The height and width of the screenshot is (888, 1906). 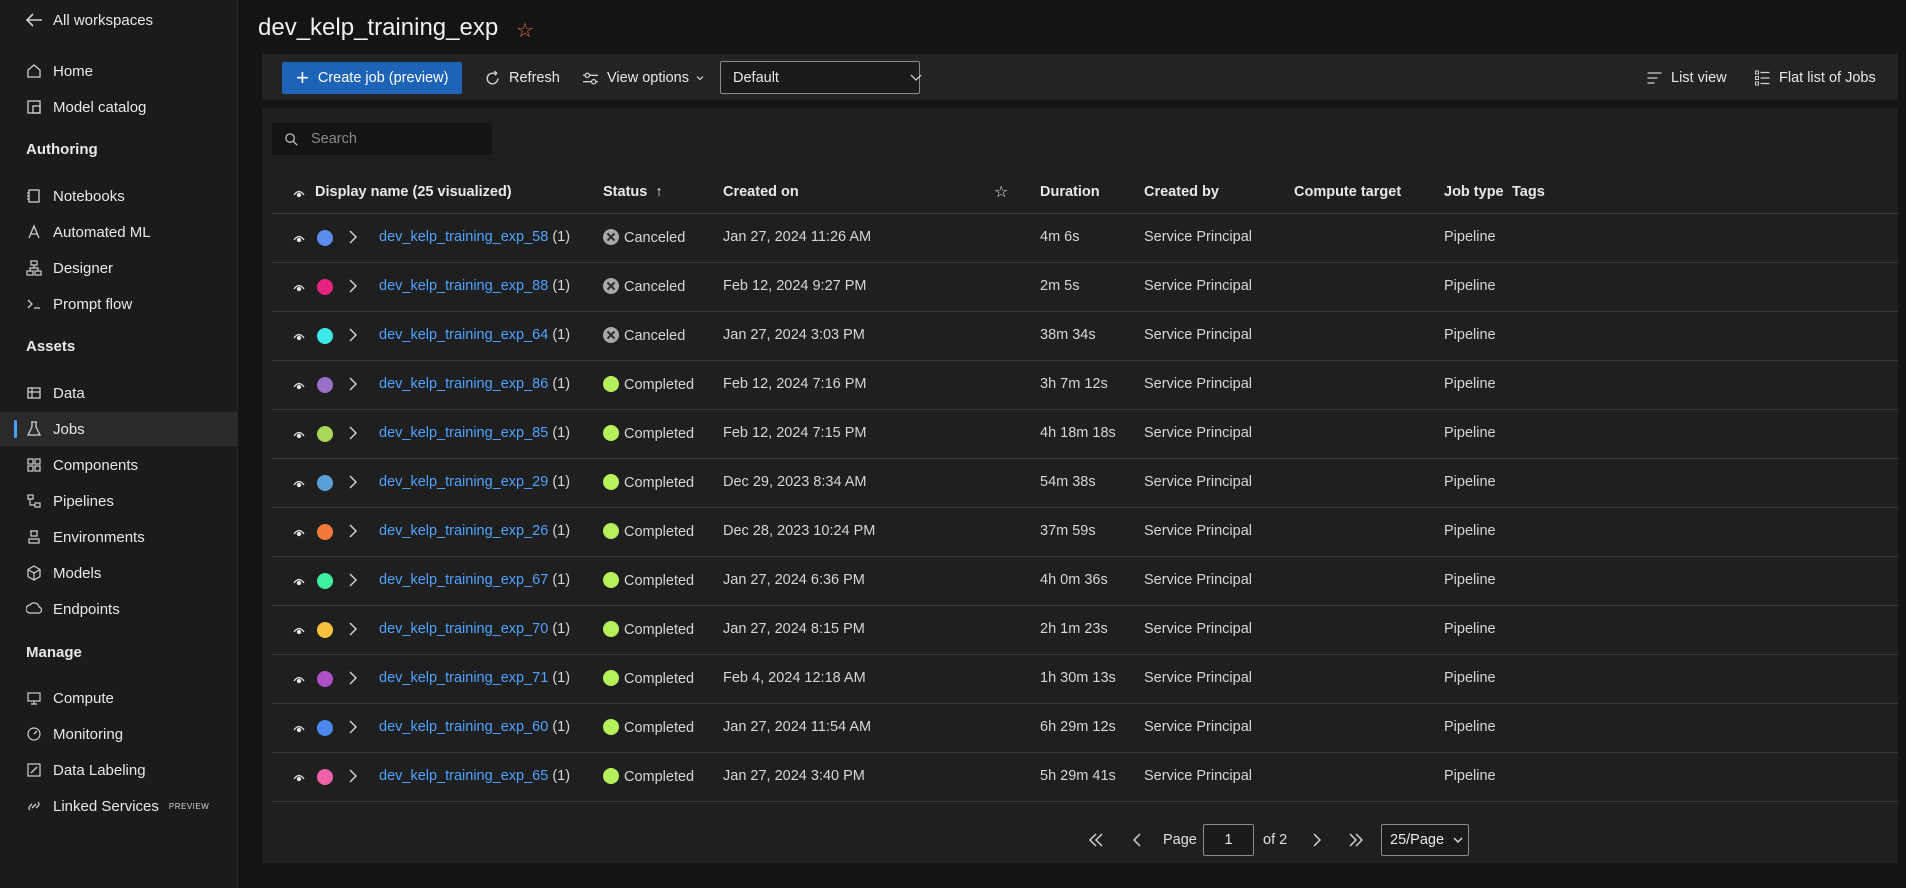 What do you see at coordinates (463, 727) in the screenshot?
I see `job-name-link: dev_kelp_training_exp_60` at bounding box center [463, 727].